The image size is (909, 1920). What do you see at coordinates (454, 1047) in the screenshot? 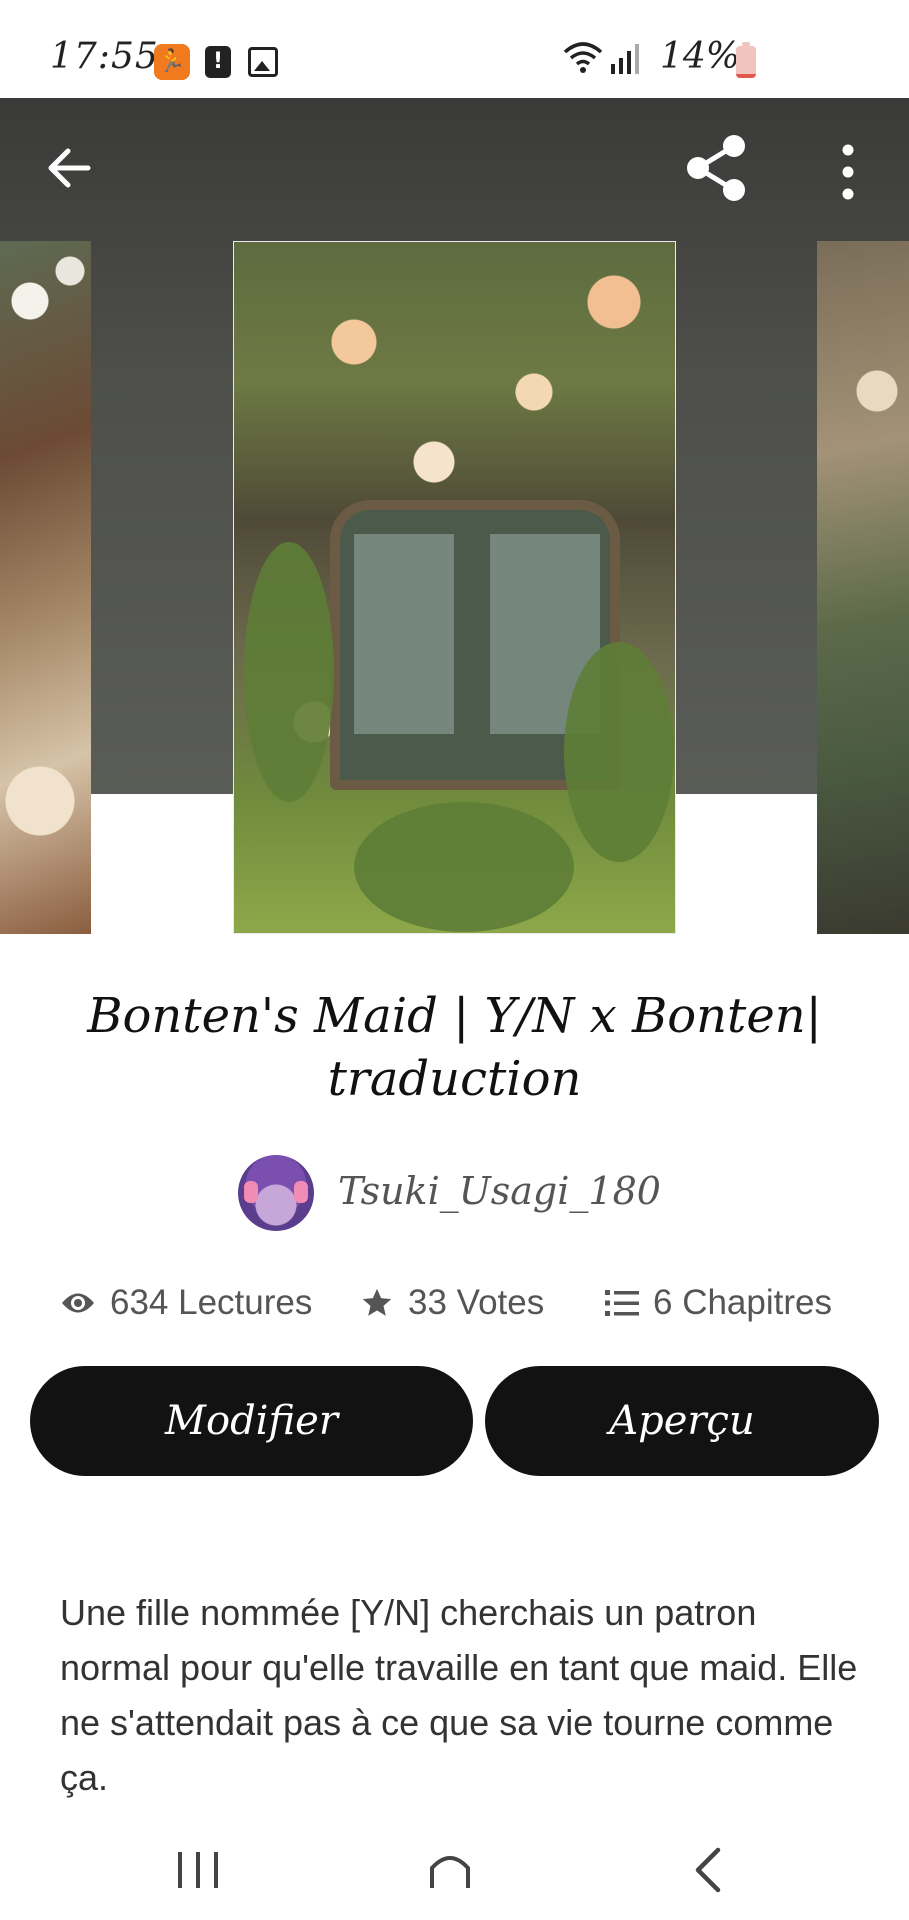
I see `story-title: Bonten's Maid | Y/N x Bonten| traduction` at bounding box center [454, 1047].